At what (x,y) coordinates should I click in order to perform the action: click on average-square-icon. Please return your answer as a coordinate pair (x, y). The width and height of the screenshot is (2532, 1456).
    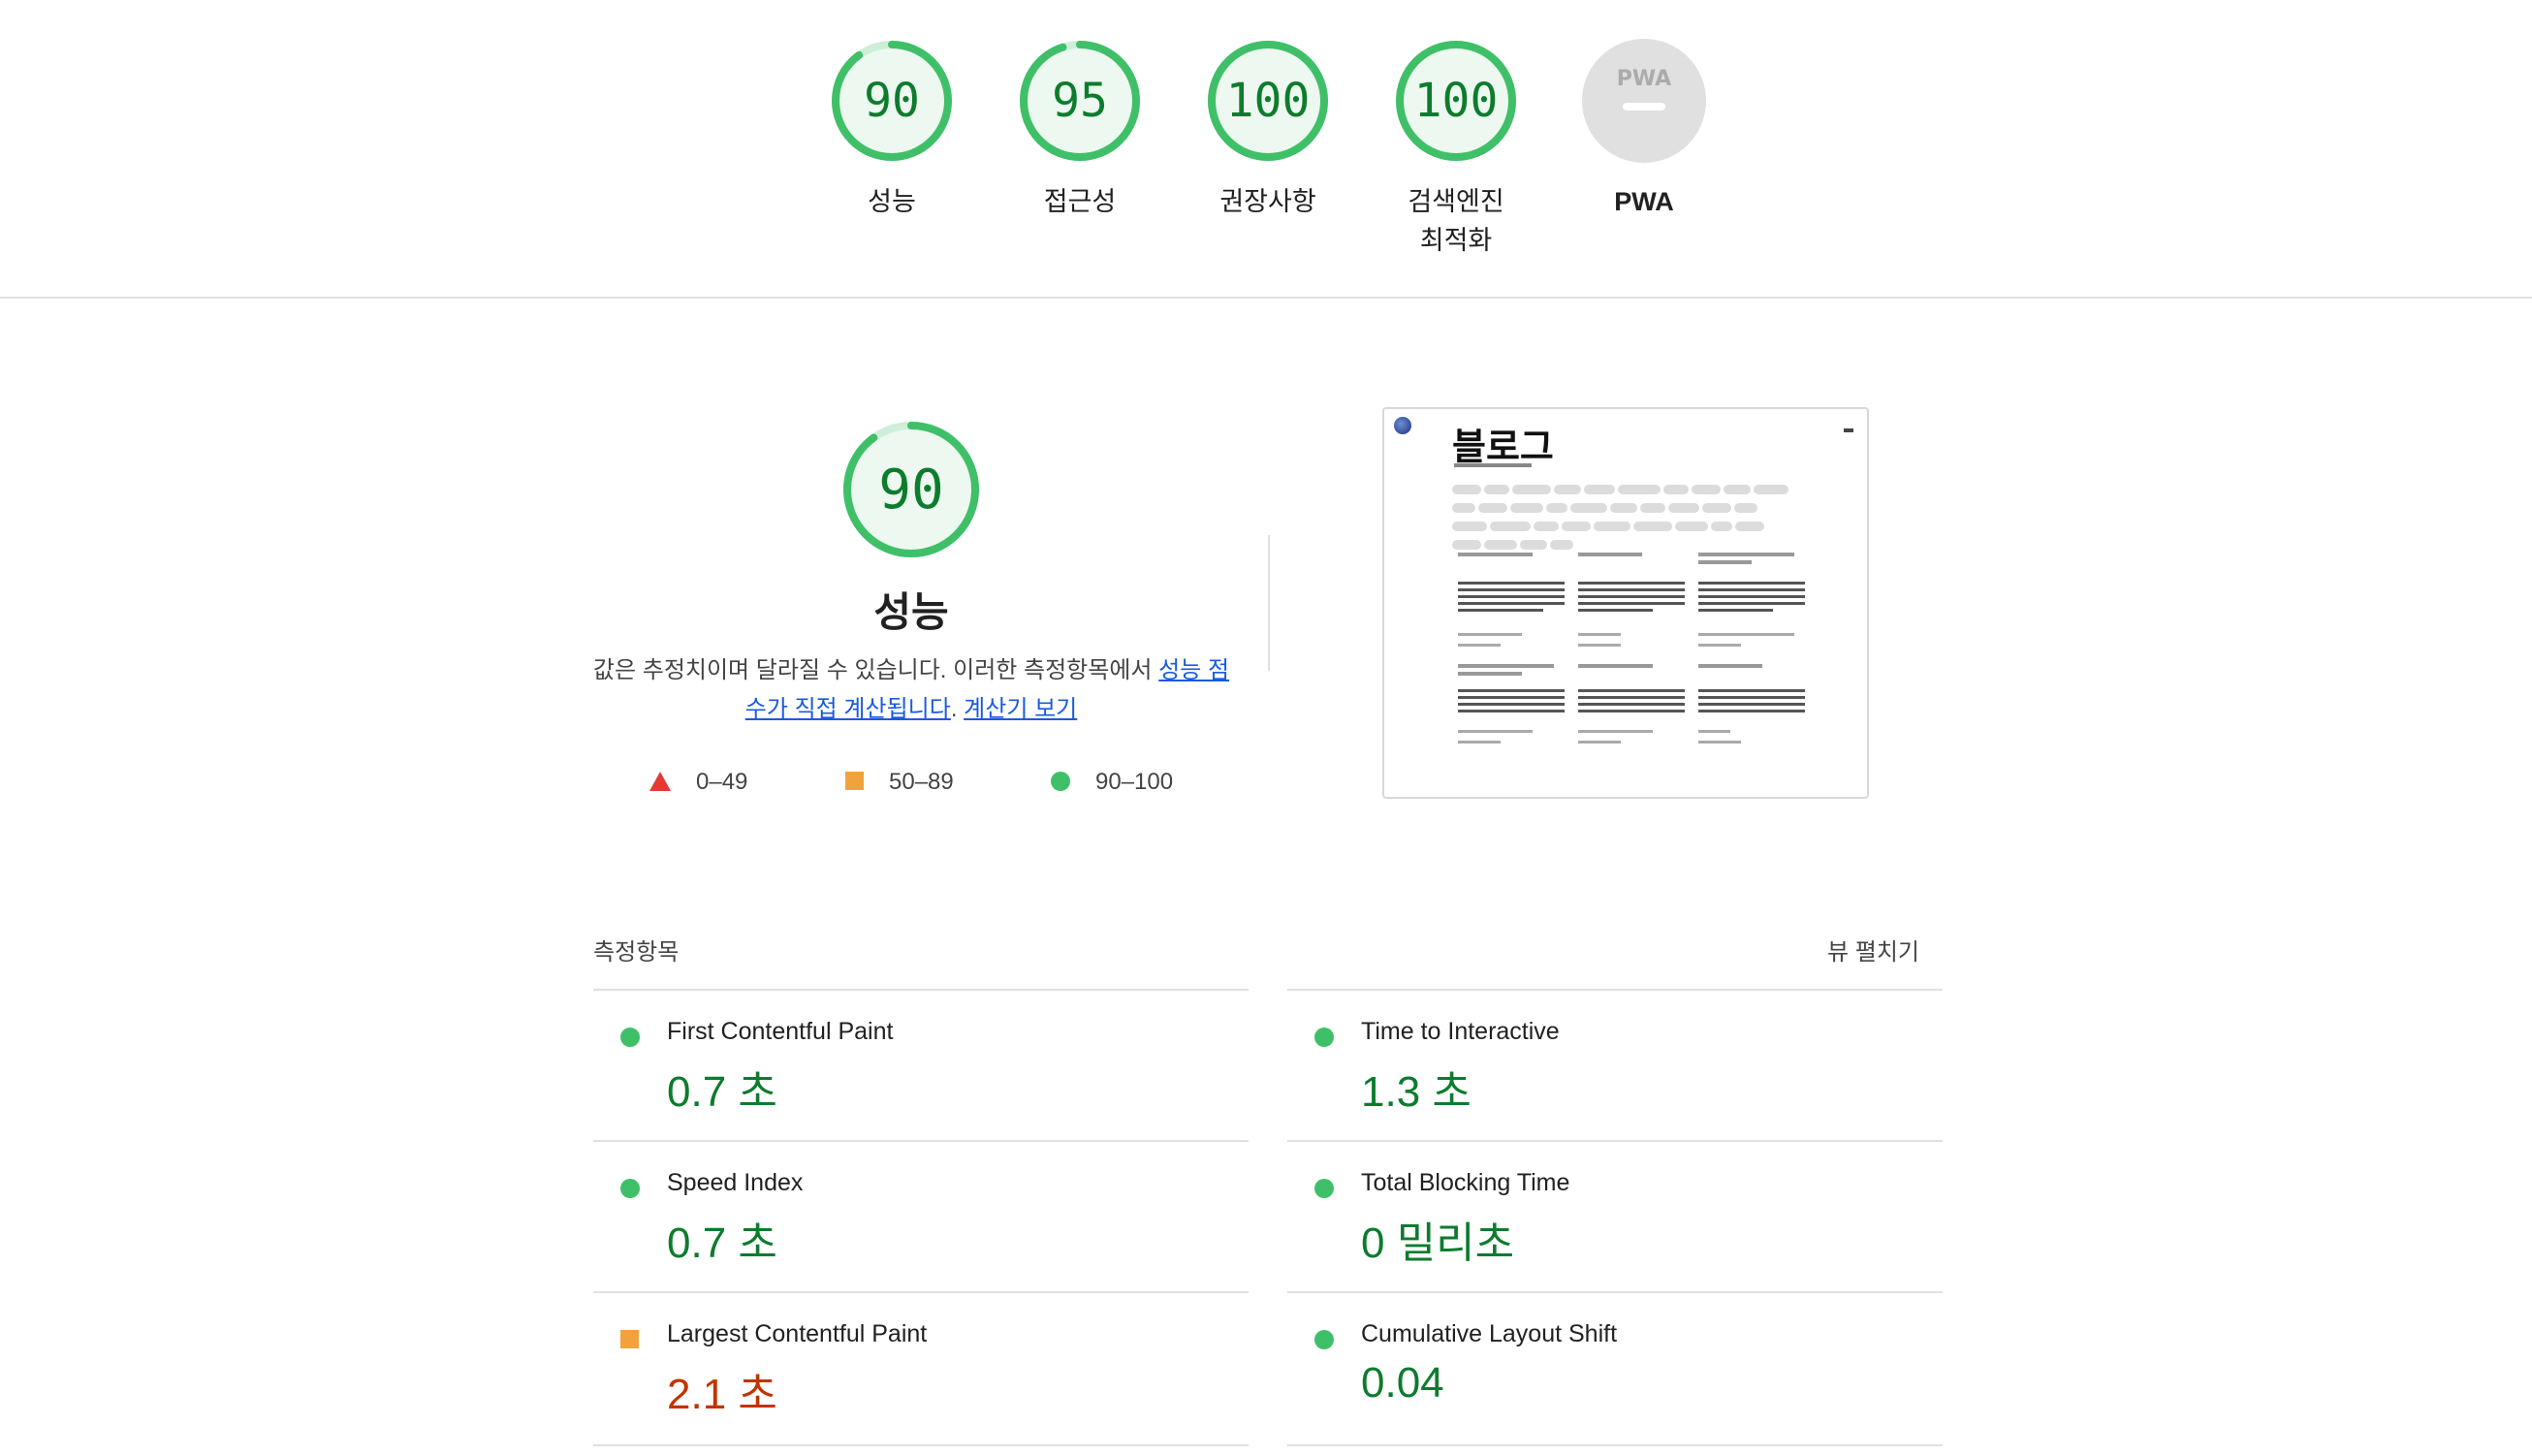
    Looking at the image, I should click on (629, 1339).